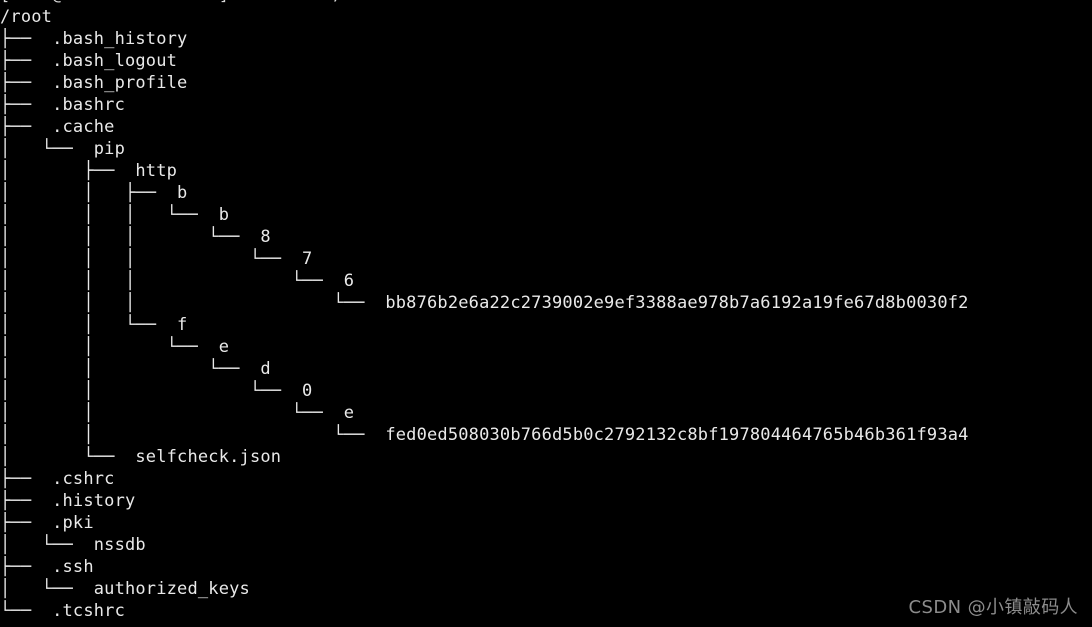 The height and width of the screenshot is (627, 1092). What do you see at coordinates (68, 501) in the screenshot?
I see `tree-line: ├── .history` at bounding box center [68, 501].